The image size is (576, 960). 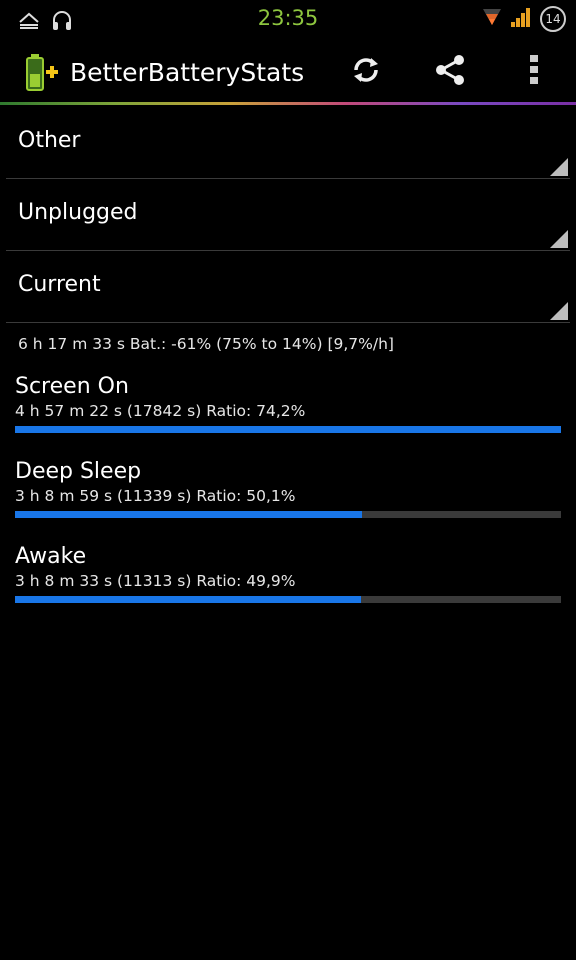 I want to click on share-button, so click(x=450, y=72).